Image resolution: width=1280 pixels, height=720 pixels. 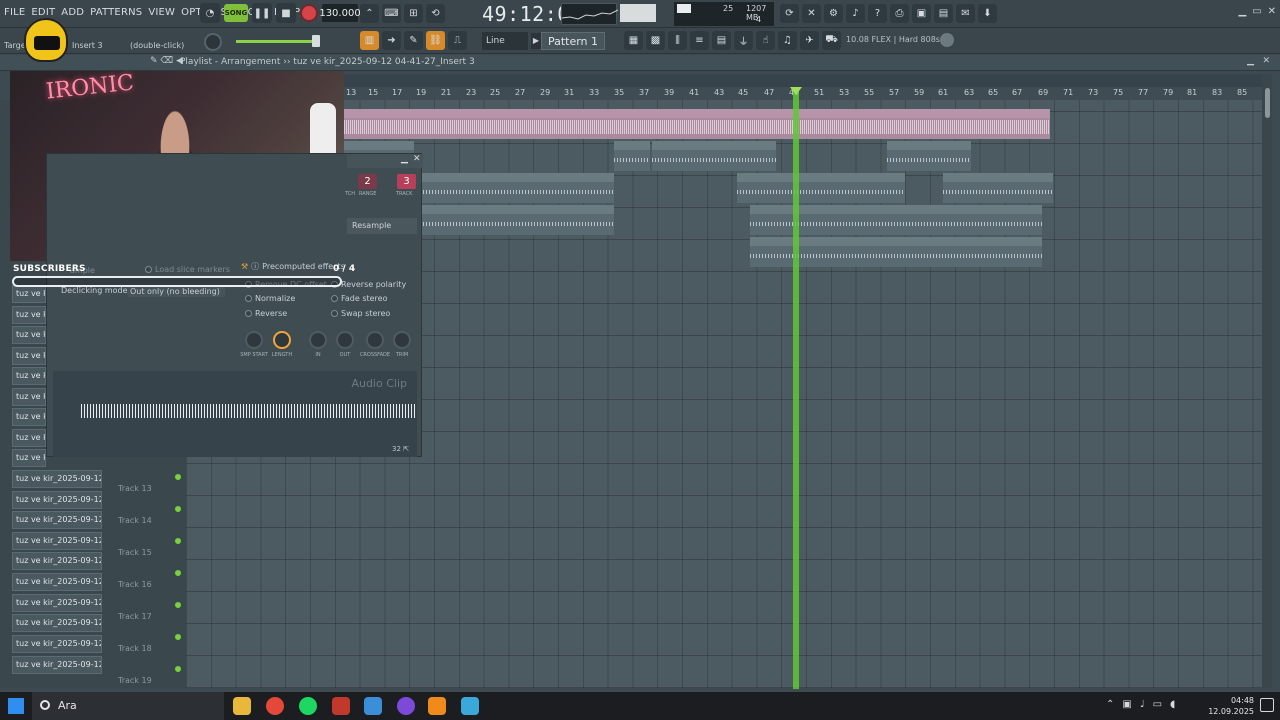 I want to click on normalize-option: Normalize, so click(x=270, y=298).